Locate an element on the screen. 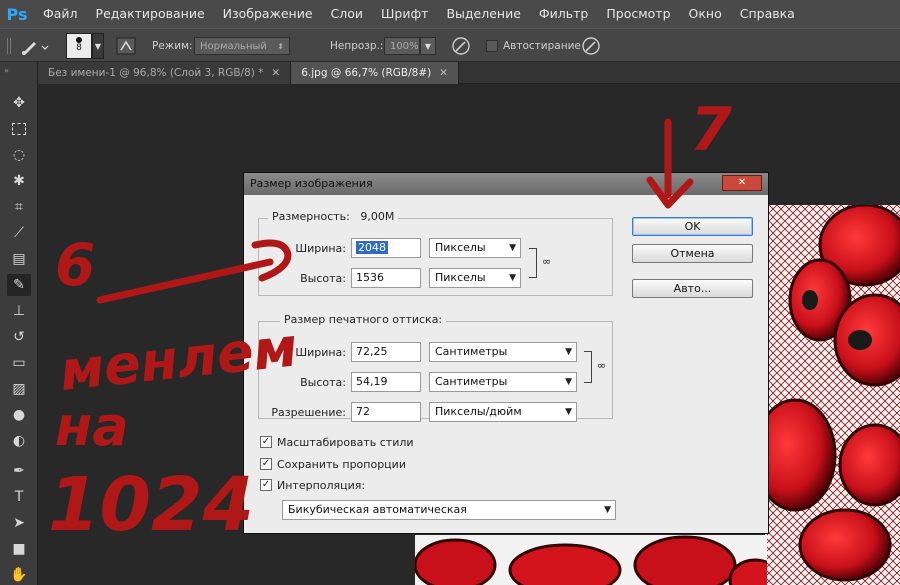 This screenshot has width=900, height=585. autoerase-label: Автостирание is located at coordinates (542, 46).